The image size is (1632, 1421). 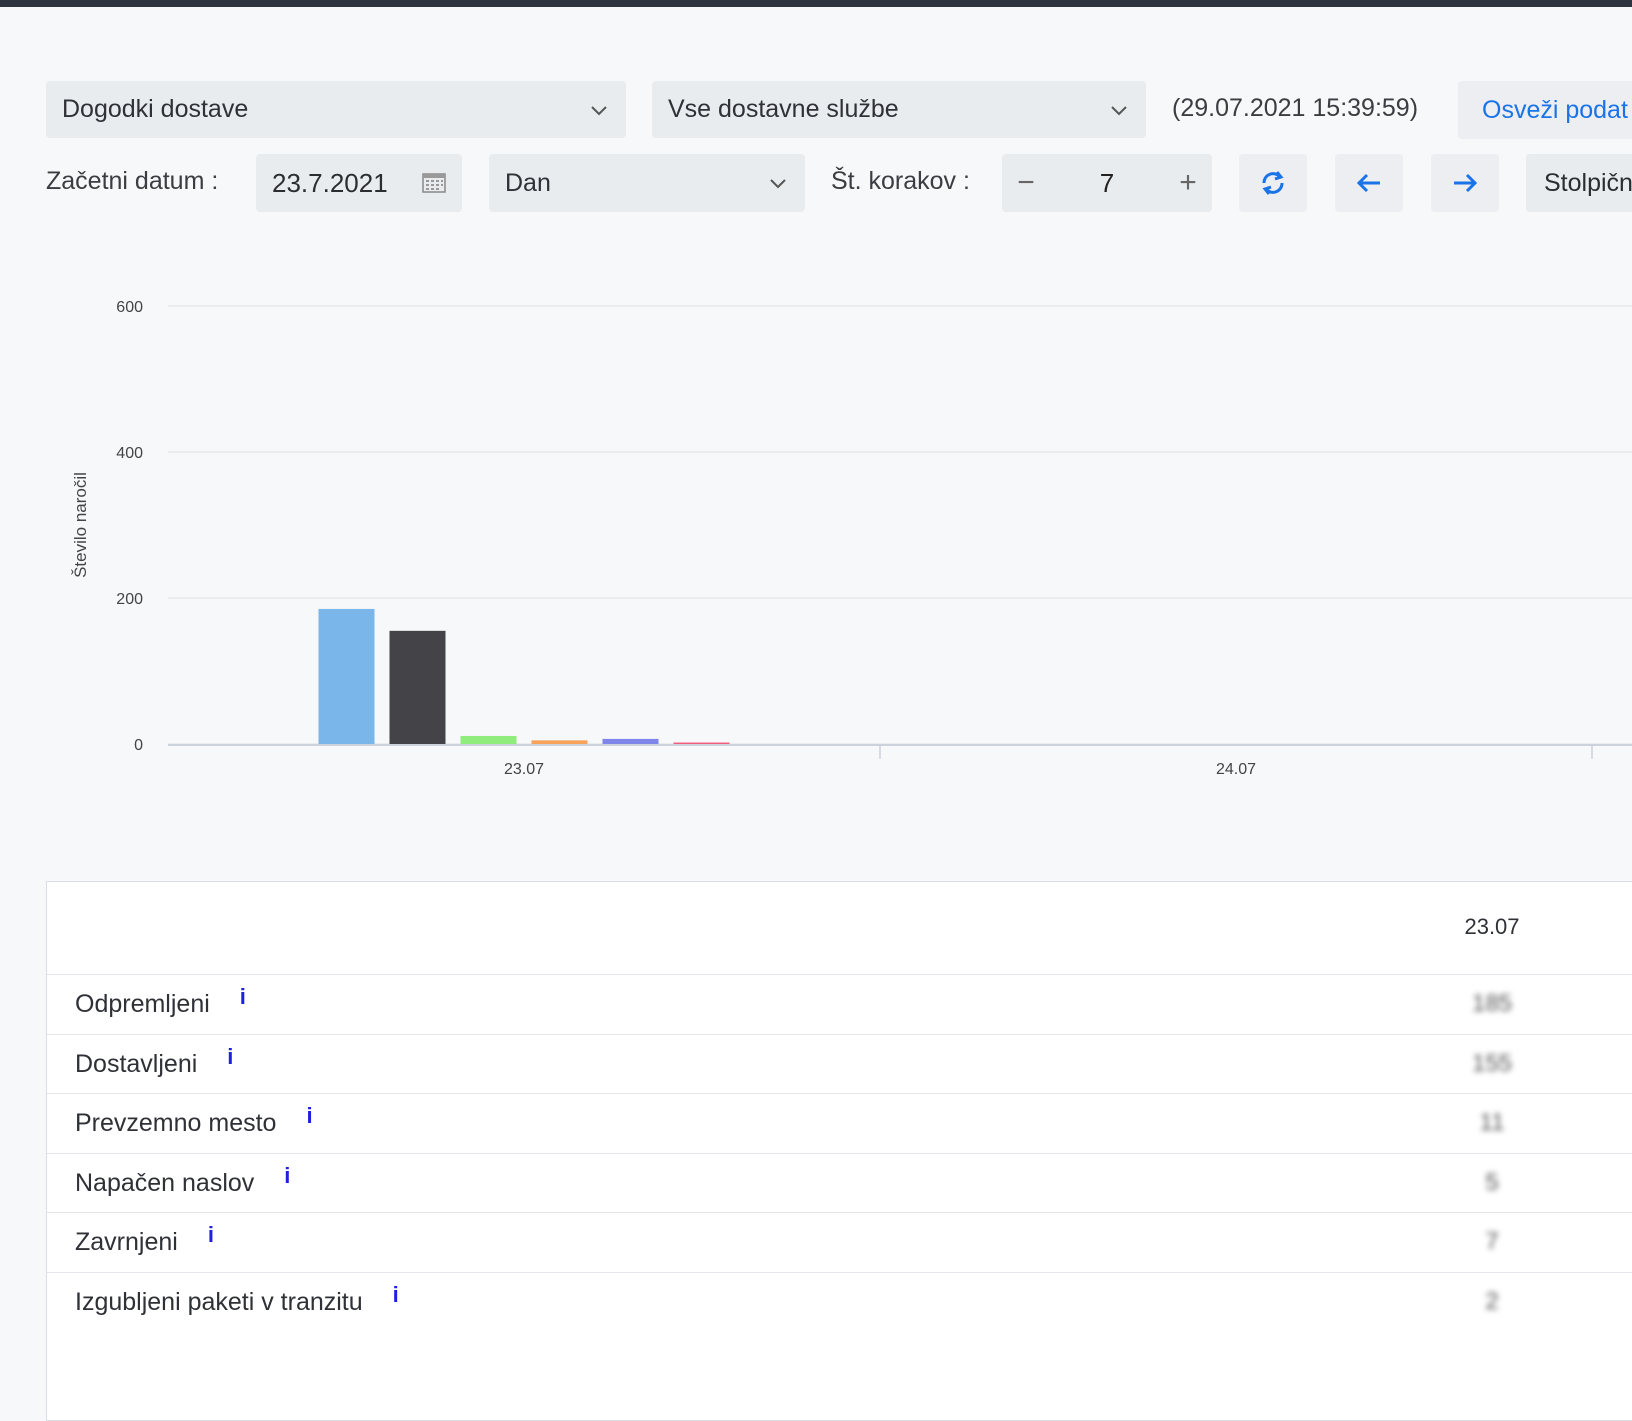 What do you see at coordinates (1492, 1122) in the screenshot?
I see `row-value: 11` at bounding box center [1492, 1122].